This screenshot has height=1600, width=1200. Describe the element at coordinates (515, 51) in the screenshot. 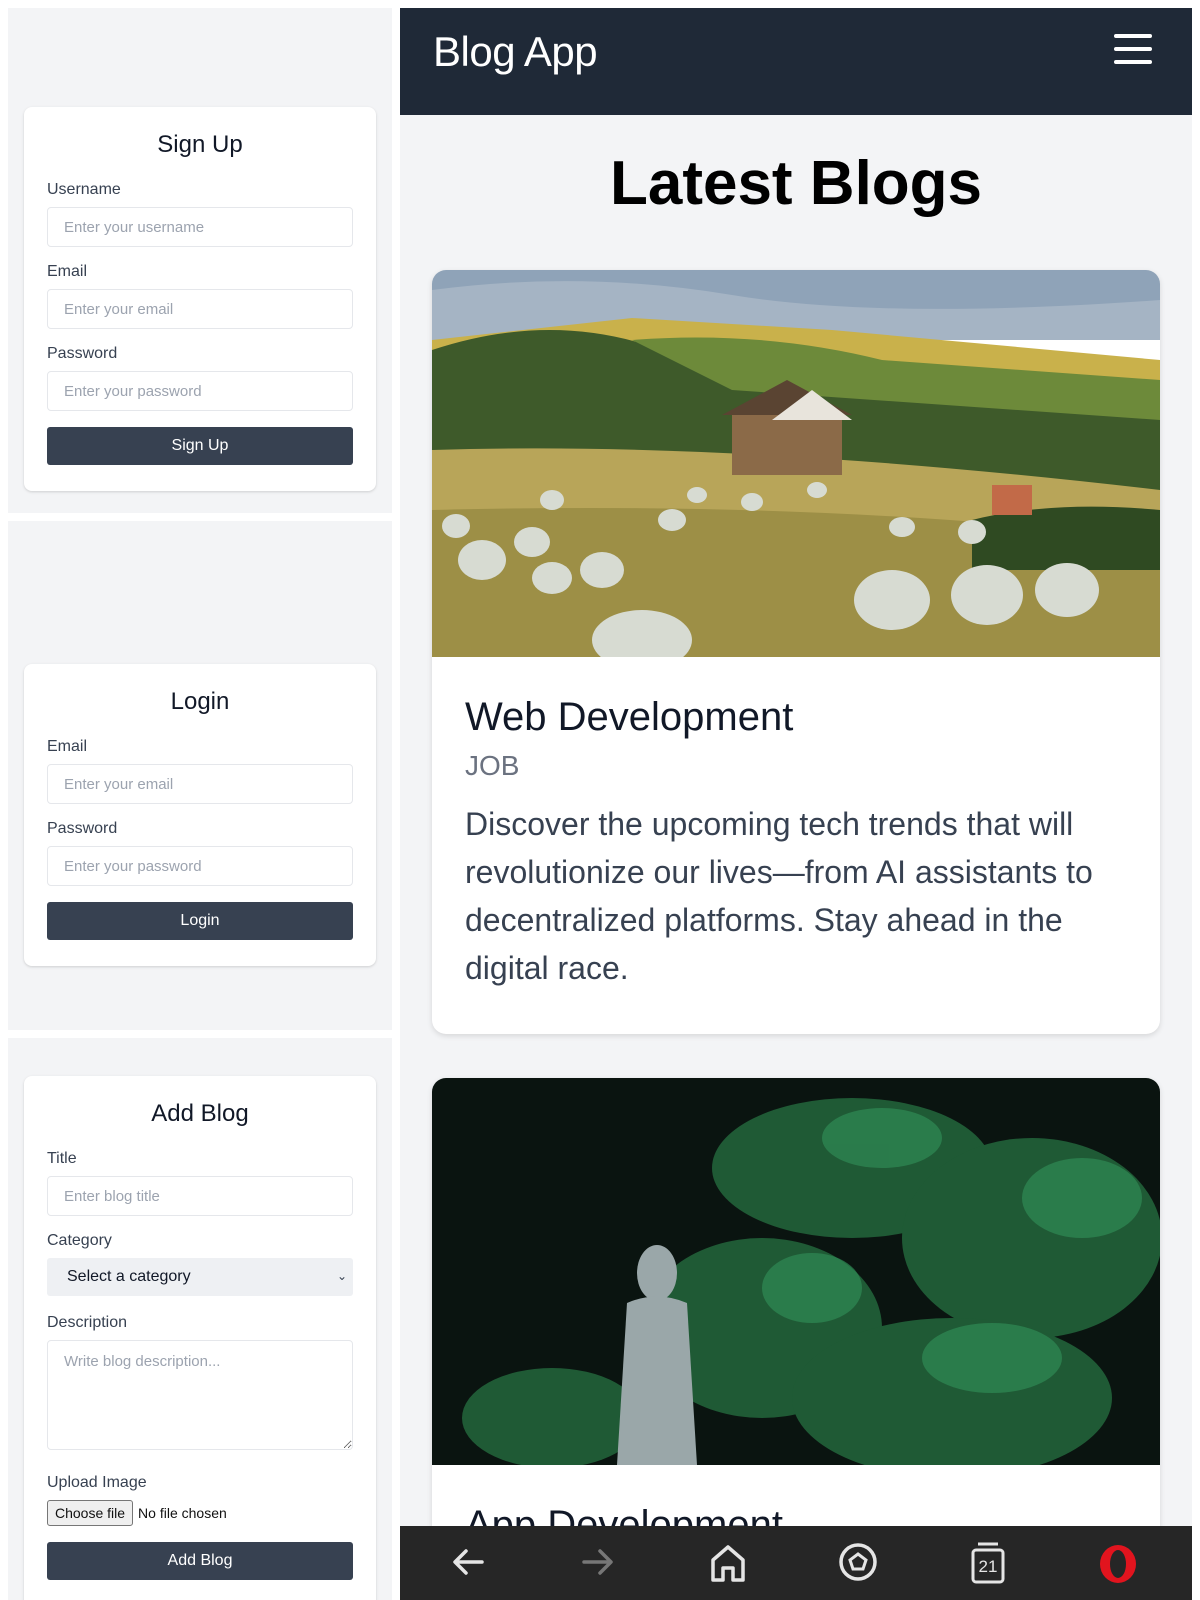

I see `app-title: Blog App` at that location.